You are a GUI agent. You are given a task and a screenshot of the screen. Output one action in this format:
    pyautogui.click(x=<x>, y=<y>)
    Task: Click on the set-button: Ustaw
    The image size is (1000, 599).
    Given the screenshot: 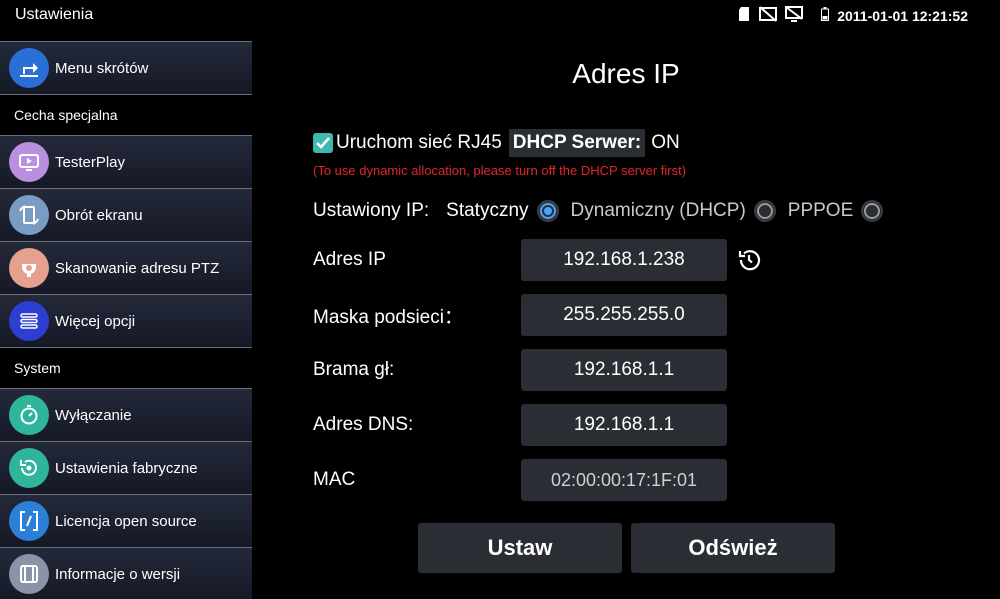 What is the action you would take?
    pyautogui.click(x=520, y=548)
    